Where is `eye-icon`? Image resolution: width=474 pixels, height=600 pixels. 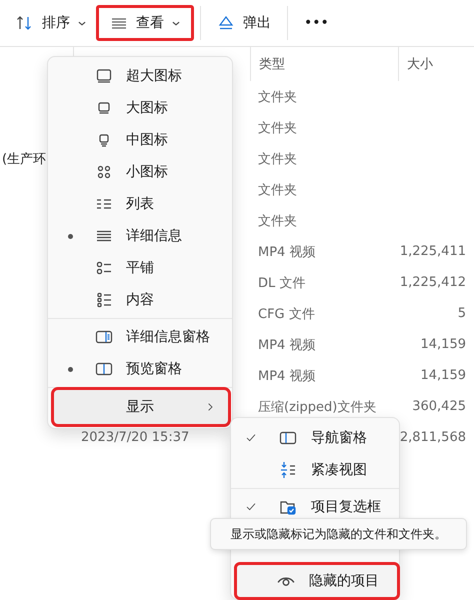
eye-icon is located at coordinates (286, 581).